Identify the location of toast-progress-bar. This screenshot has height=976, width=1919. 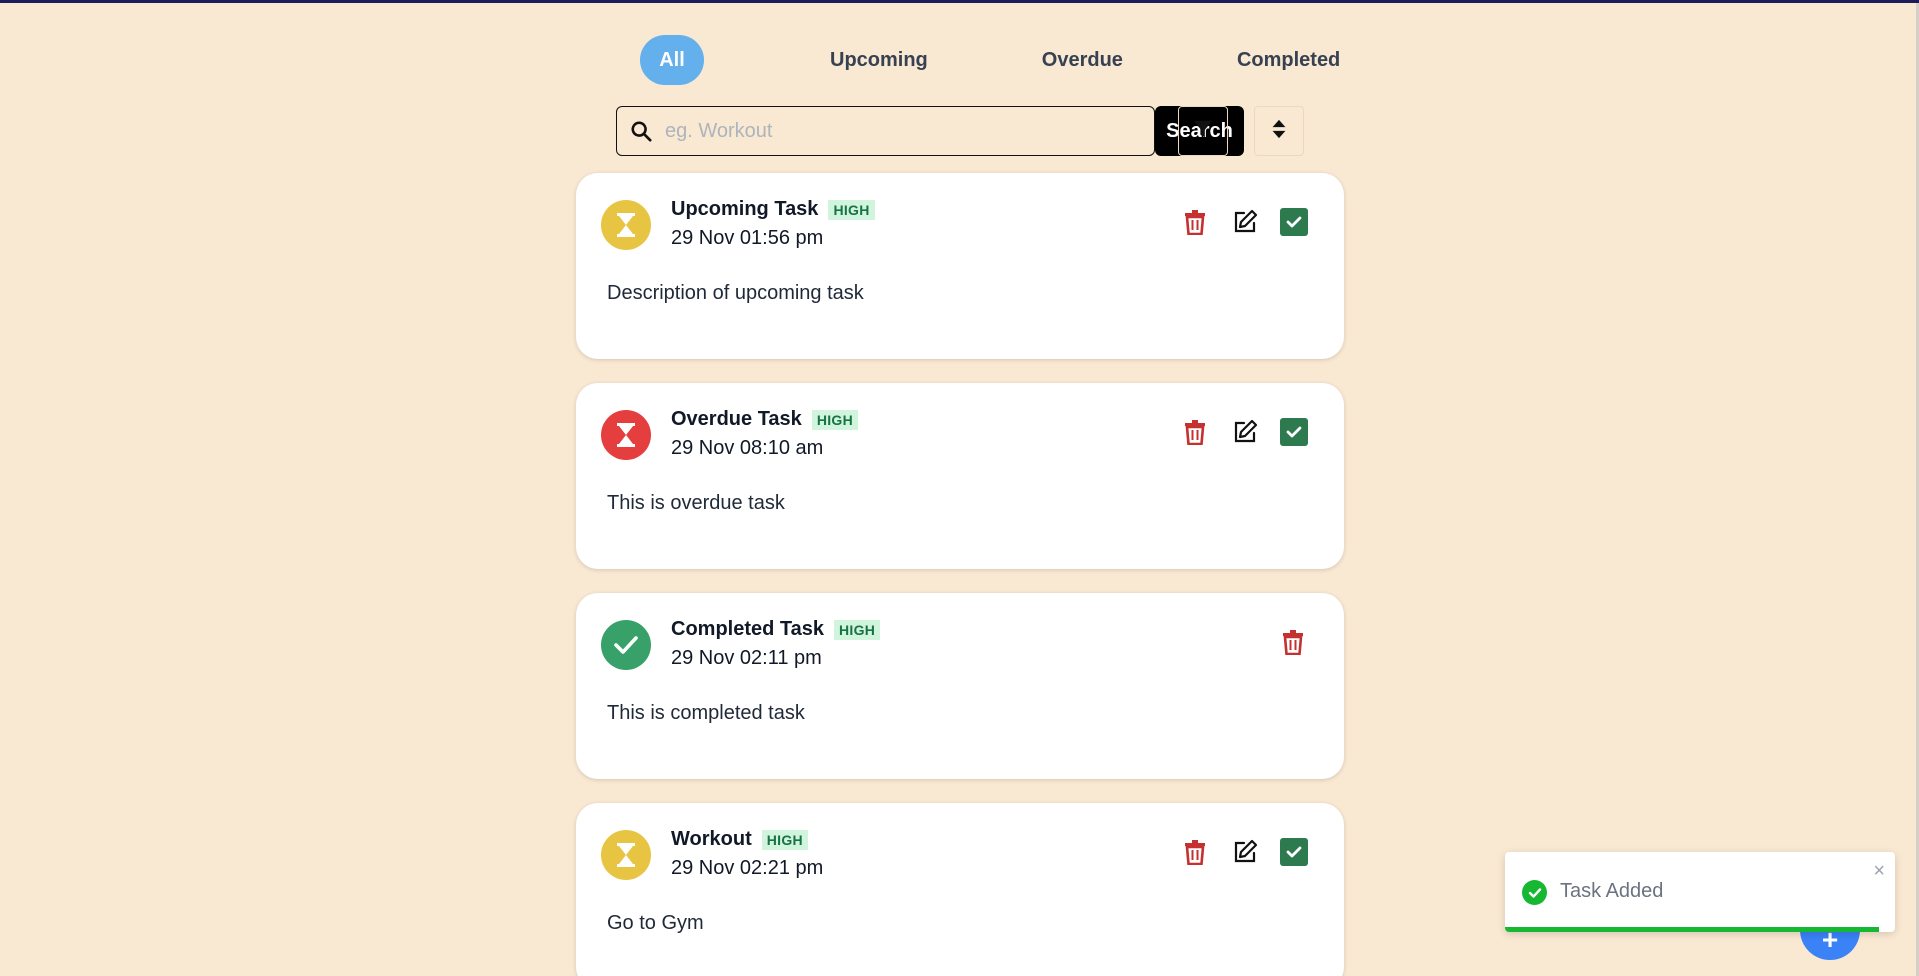
(1692, 929).